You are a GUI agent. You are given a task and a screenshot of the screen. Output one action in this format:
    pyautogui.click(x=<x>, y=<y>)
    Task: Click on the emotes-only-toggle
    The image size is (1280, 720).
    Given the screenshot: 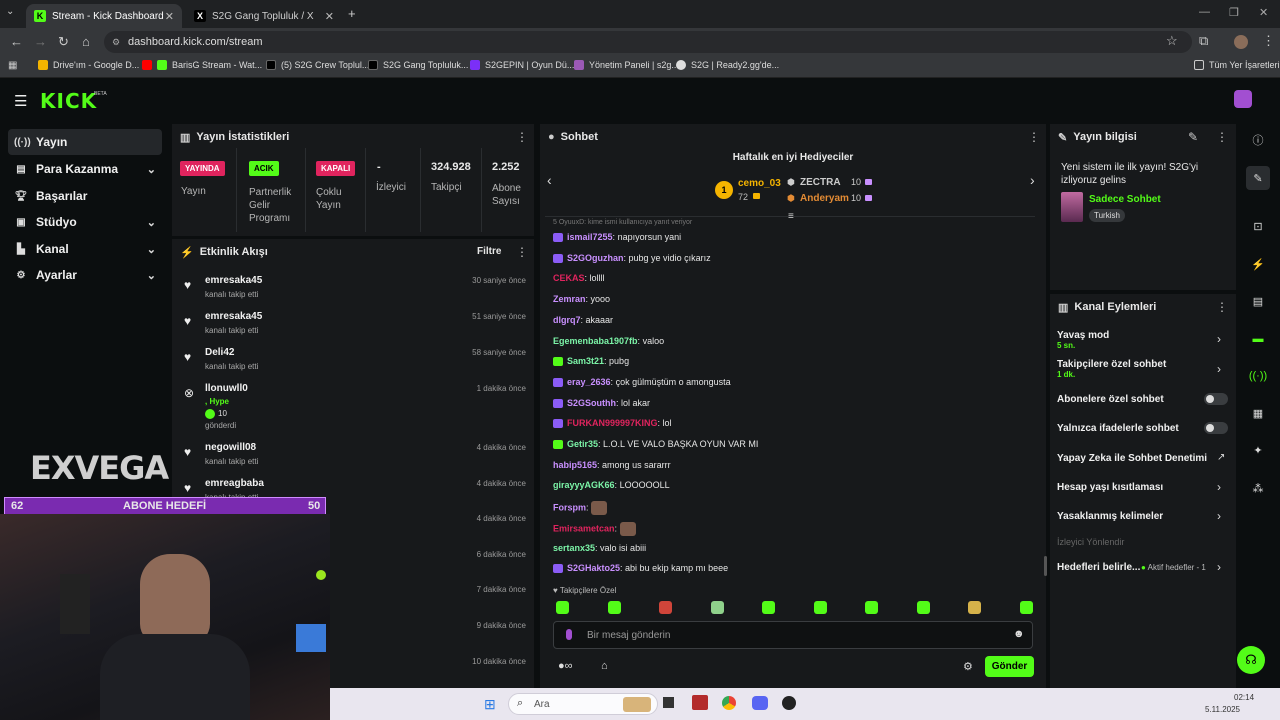 What is the action you would take?
    pyautogui.click(x=1216, y=428)
    